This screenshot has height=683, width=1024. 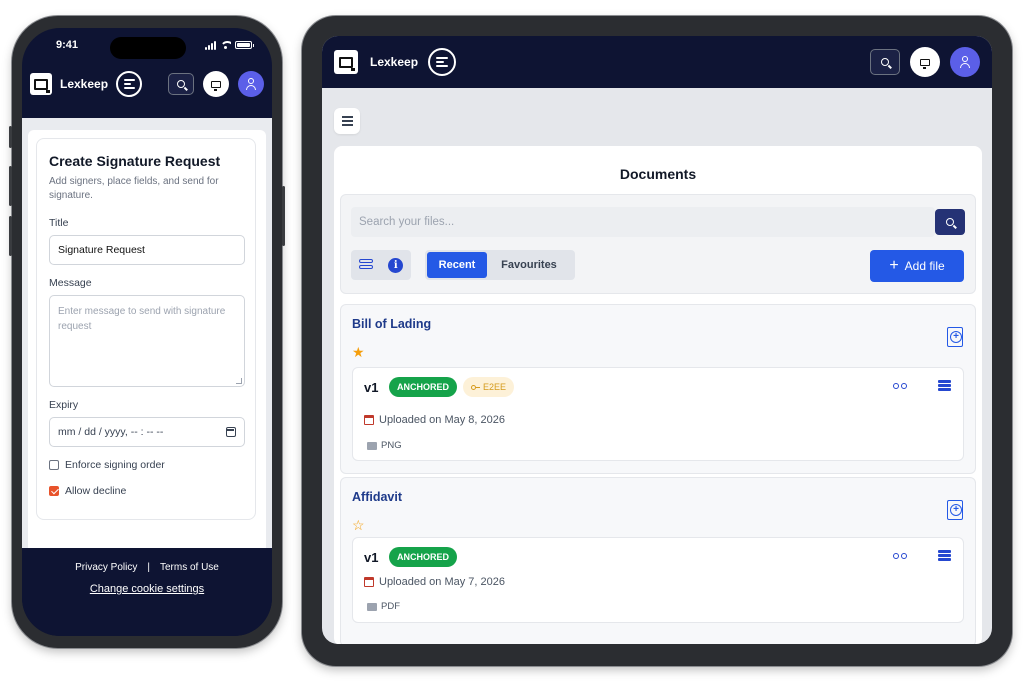 I want to click on allow-decline-checkbox, so click(x=54, y=491).